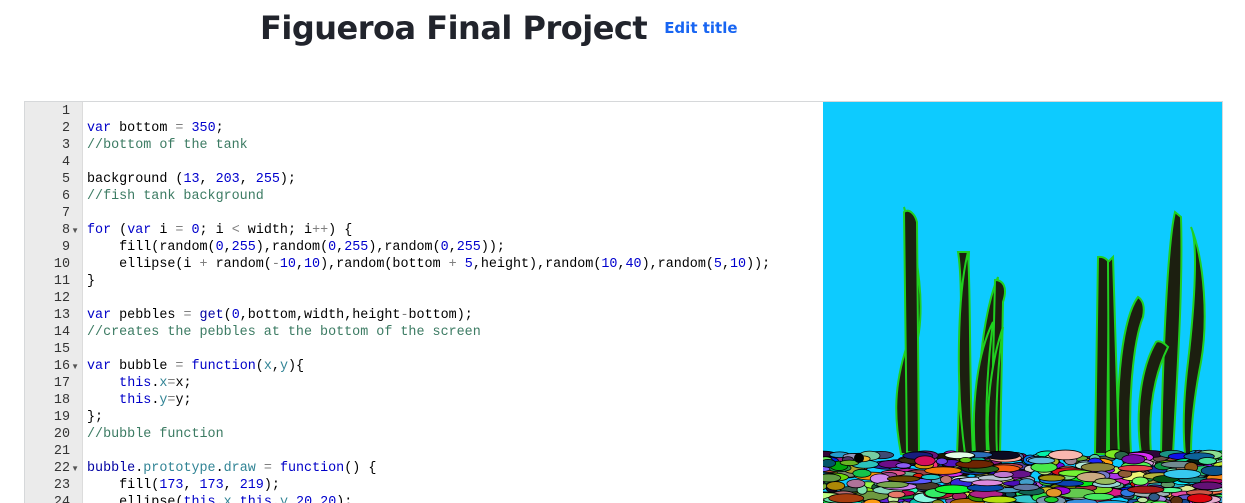 This screenshot has height=503, width=1245. I want to click on line-number: 8, so click(65, 230).